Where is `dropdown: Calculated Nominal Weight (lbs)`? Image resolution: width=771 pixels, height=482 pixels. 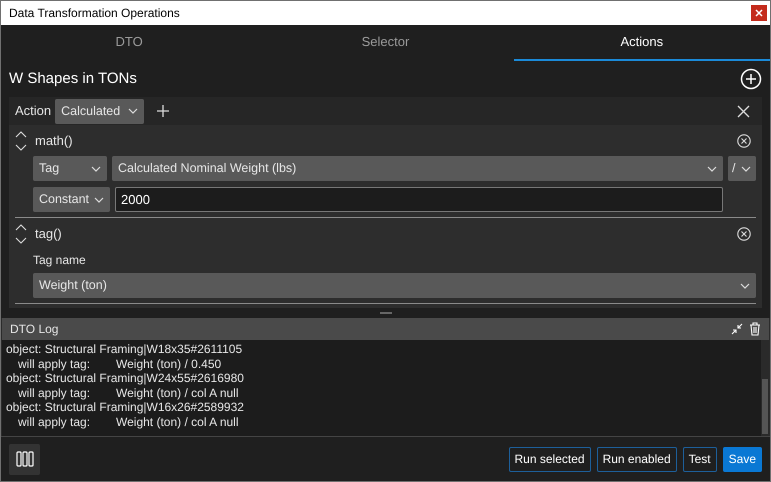
dropdown: Calculated Nominal Weight (lbs) is located at coordinates (417, 168).